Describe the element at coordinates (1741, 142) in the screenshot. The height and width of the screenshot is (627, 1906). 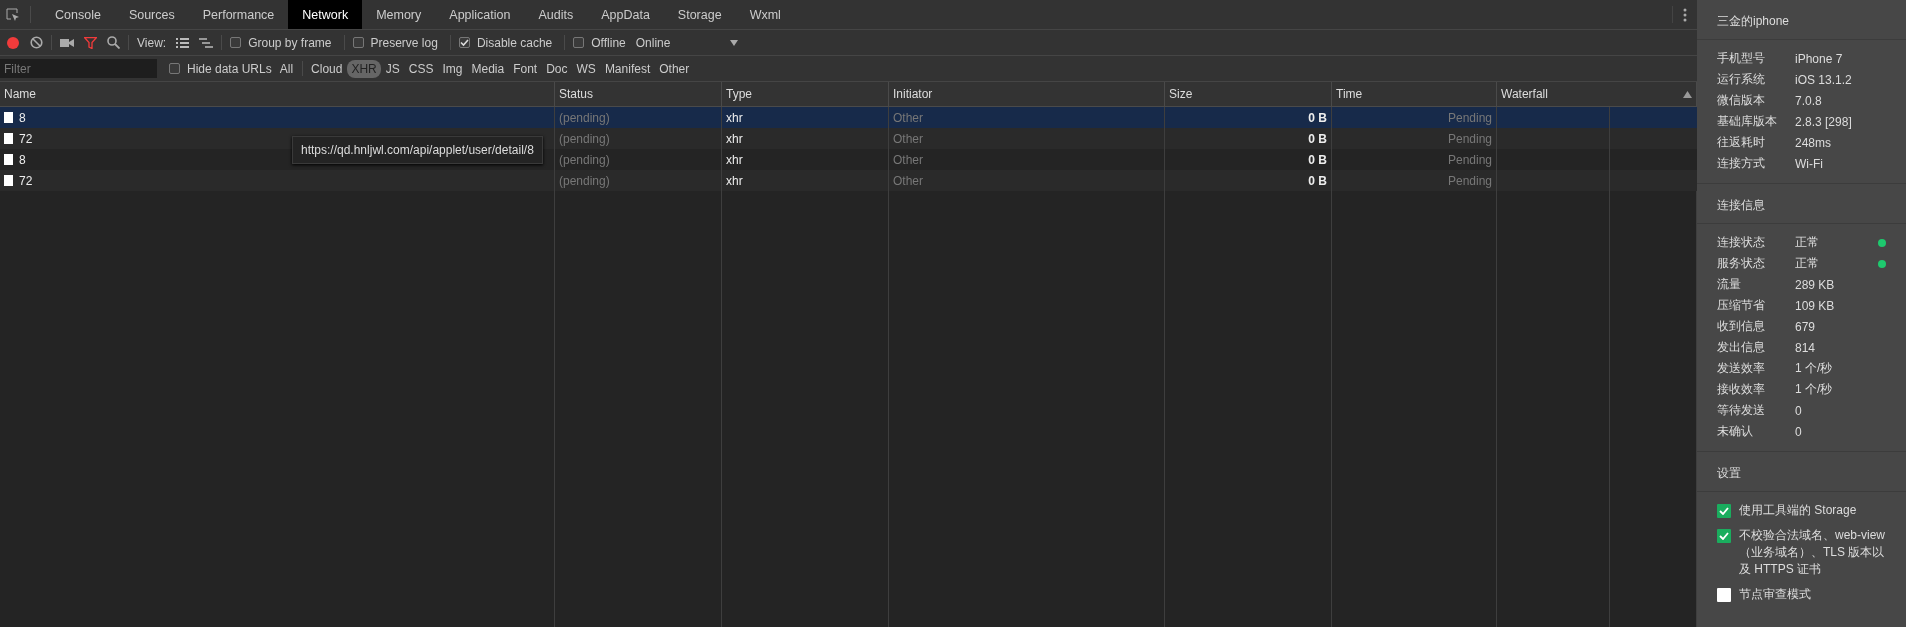
I see `info-label: 往返耗时` at that location.